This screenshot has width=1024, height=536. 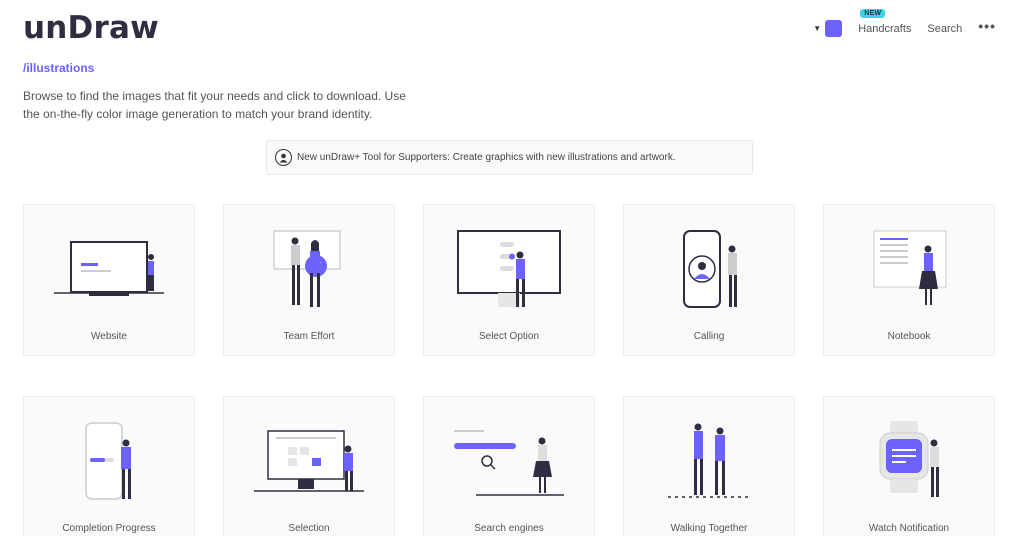 I want to click on illustration-card-watch-notification: Watch Notification, so click(x=909, y=466).